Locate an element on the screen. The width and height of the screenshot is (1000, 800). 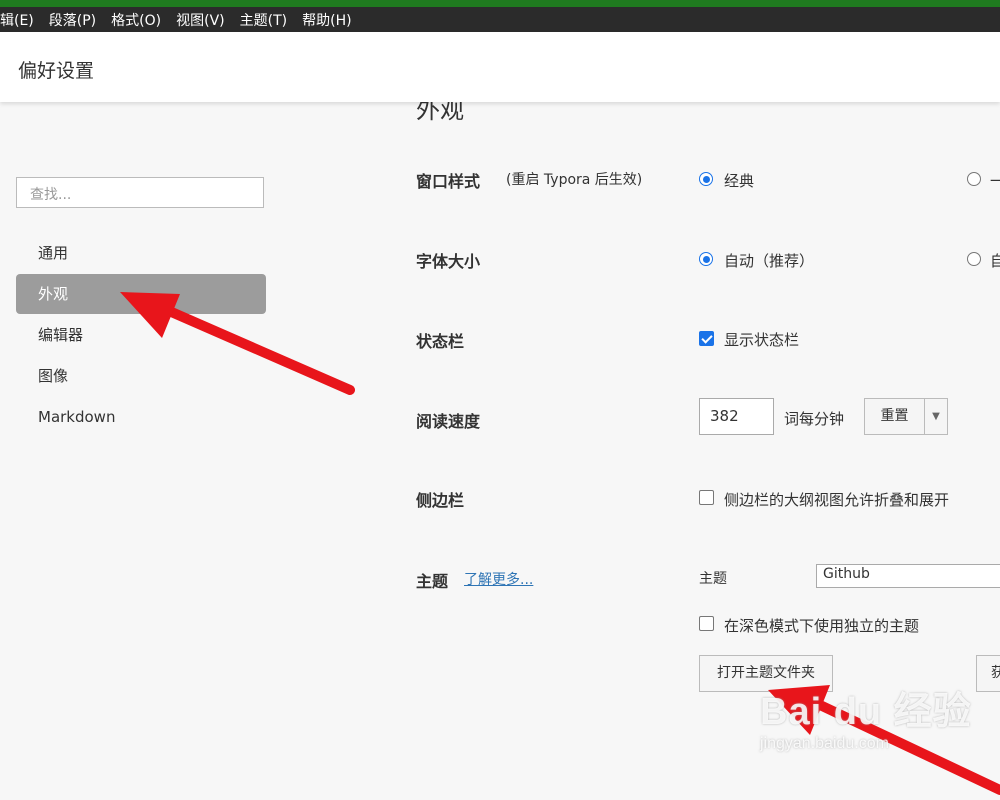
watermark-logo-text: Bai du 经验 is located at coordinates (866, 712).